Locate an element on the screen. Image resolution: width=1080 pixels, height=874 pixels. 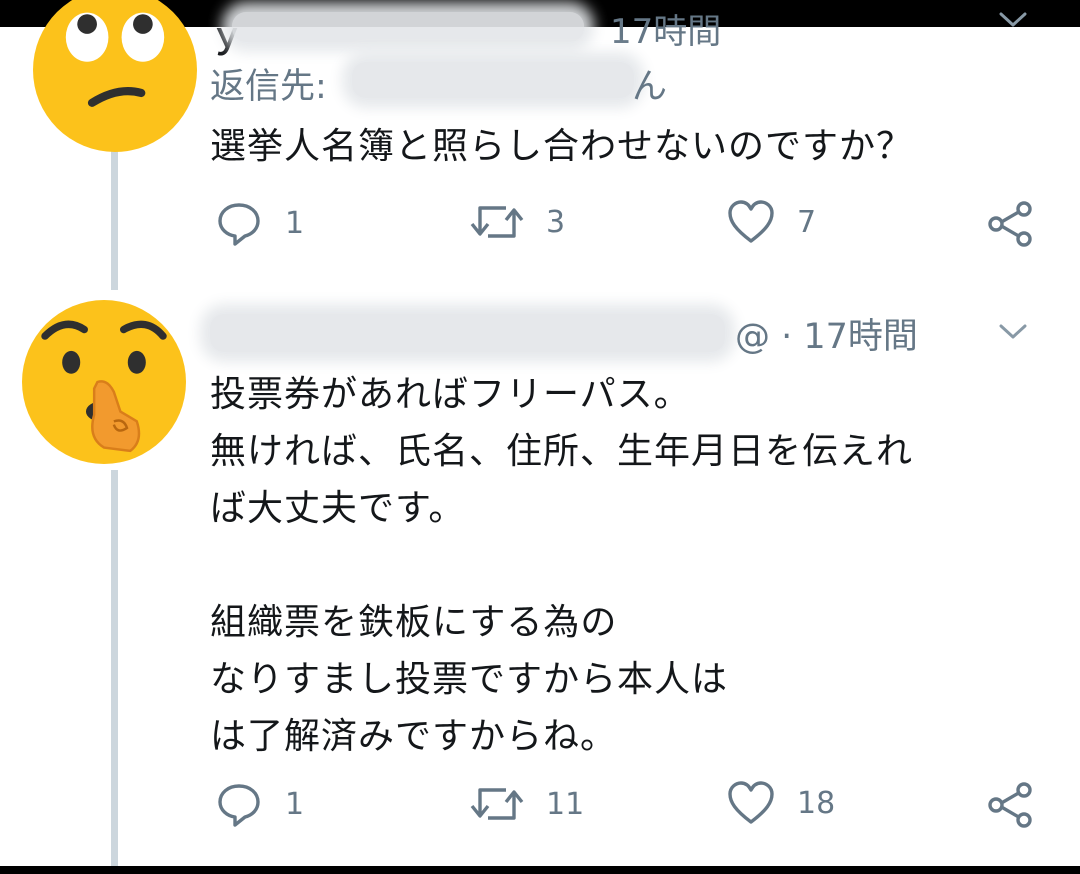
reply-to-suffix: ん is located at coordinates (650, 87).